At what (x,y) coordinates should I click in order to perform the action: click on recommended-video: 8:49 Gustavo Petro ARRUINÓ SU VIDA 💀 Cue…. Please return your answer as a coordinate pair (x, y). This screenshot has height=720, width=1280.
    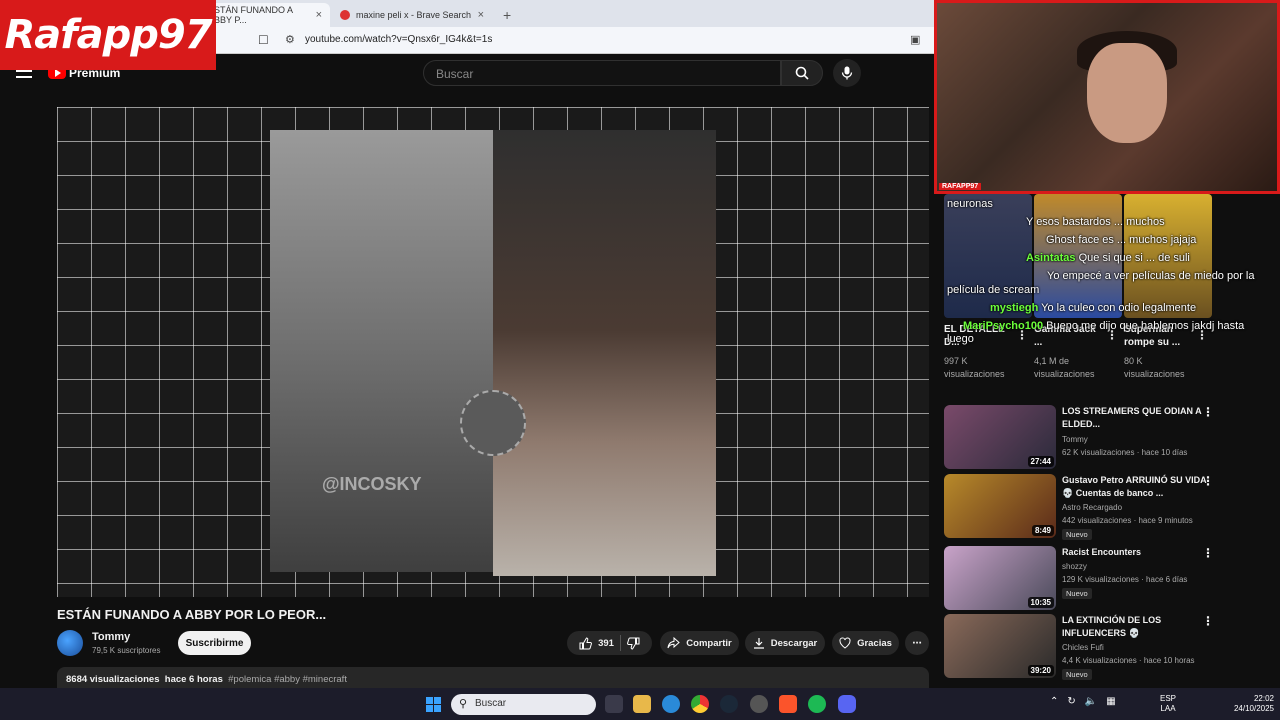
    Looking at the image, I should click on (1104, 507).